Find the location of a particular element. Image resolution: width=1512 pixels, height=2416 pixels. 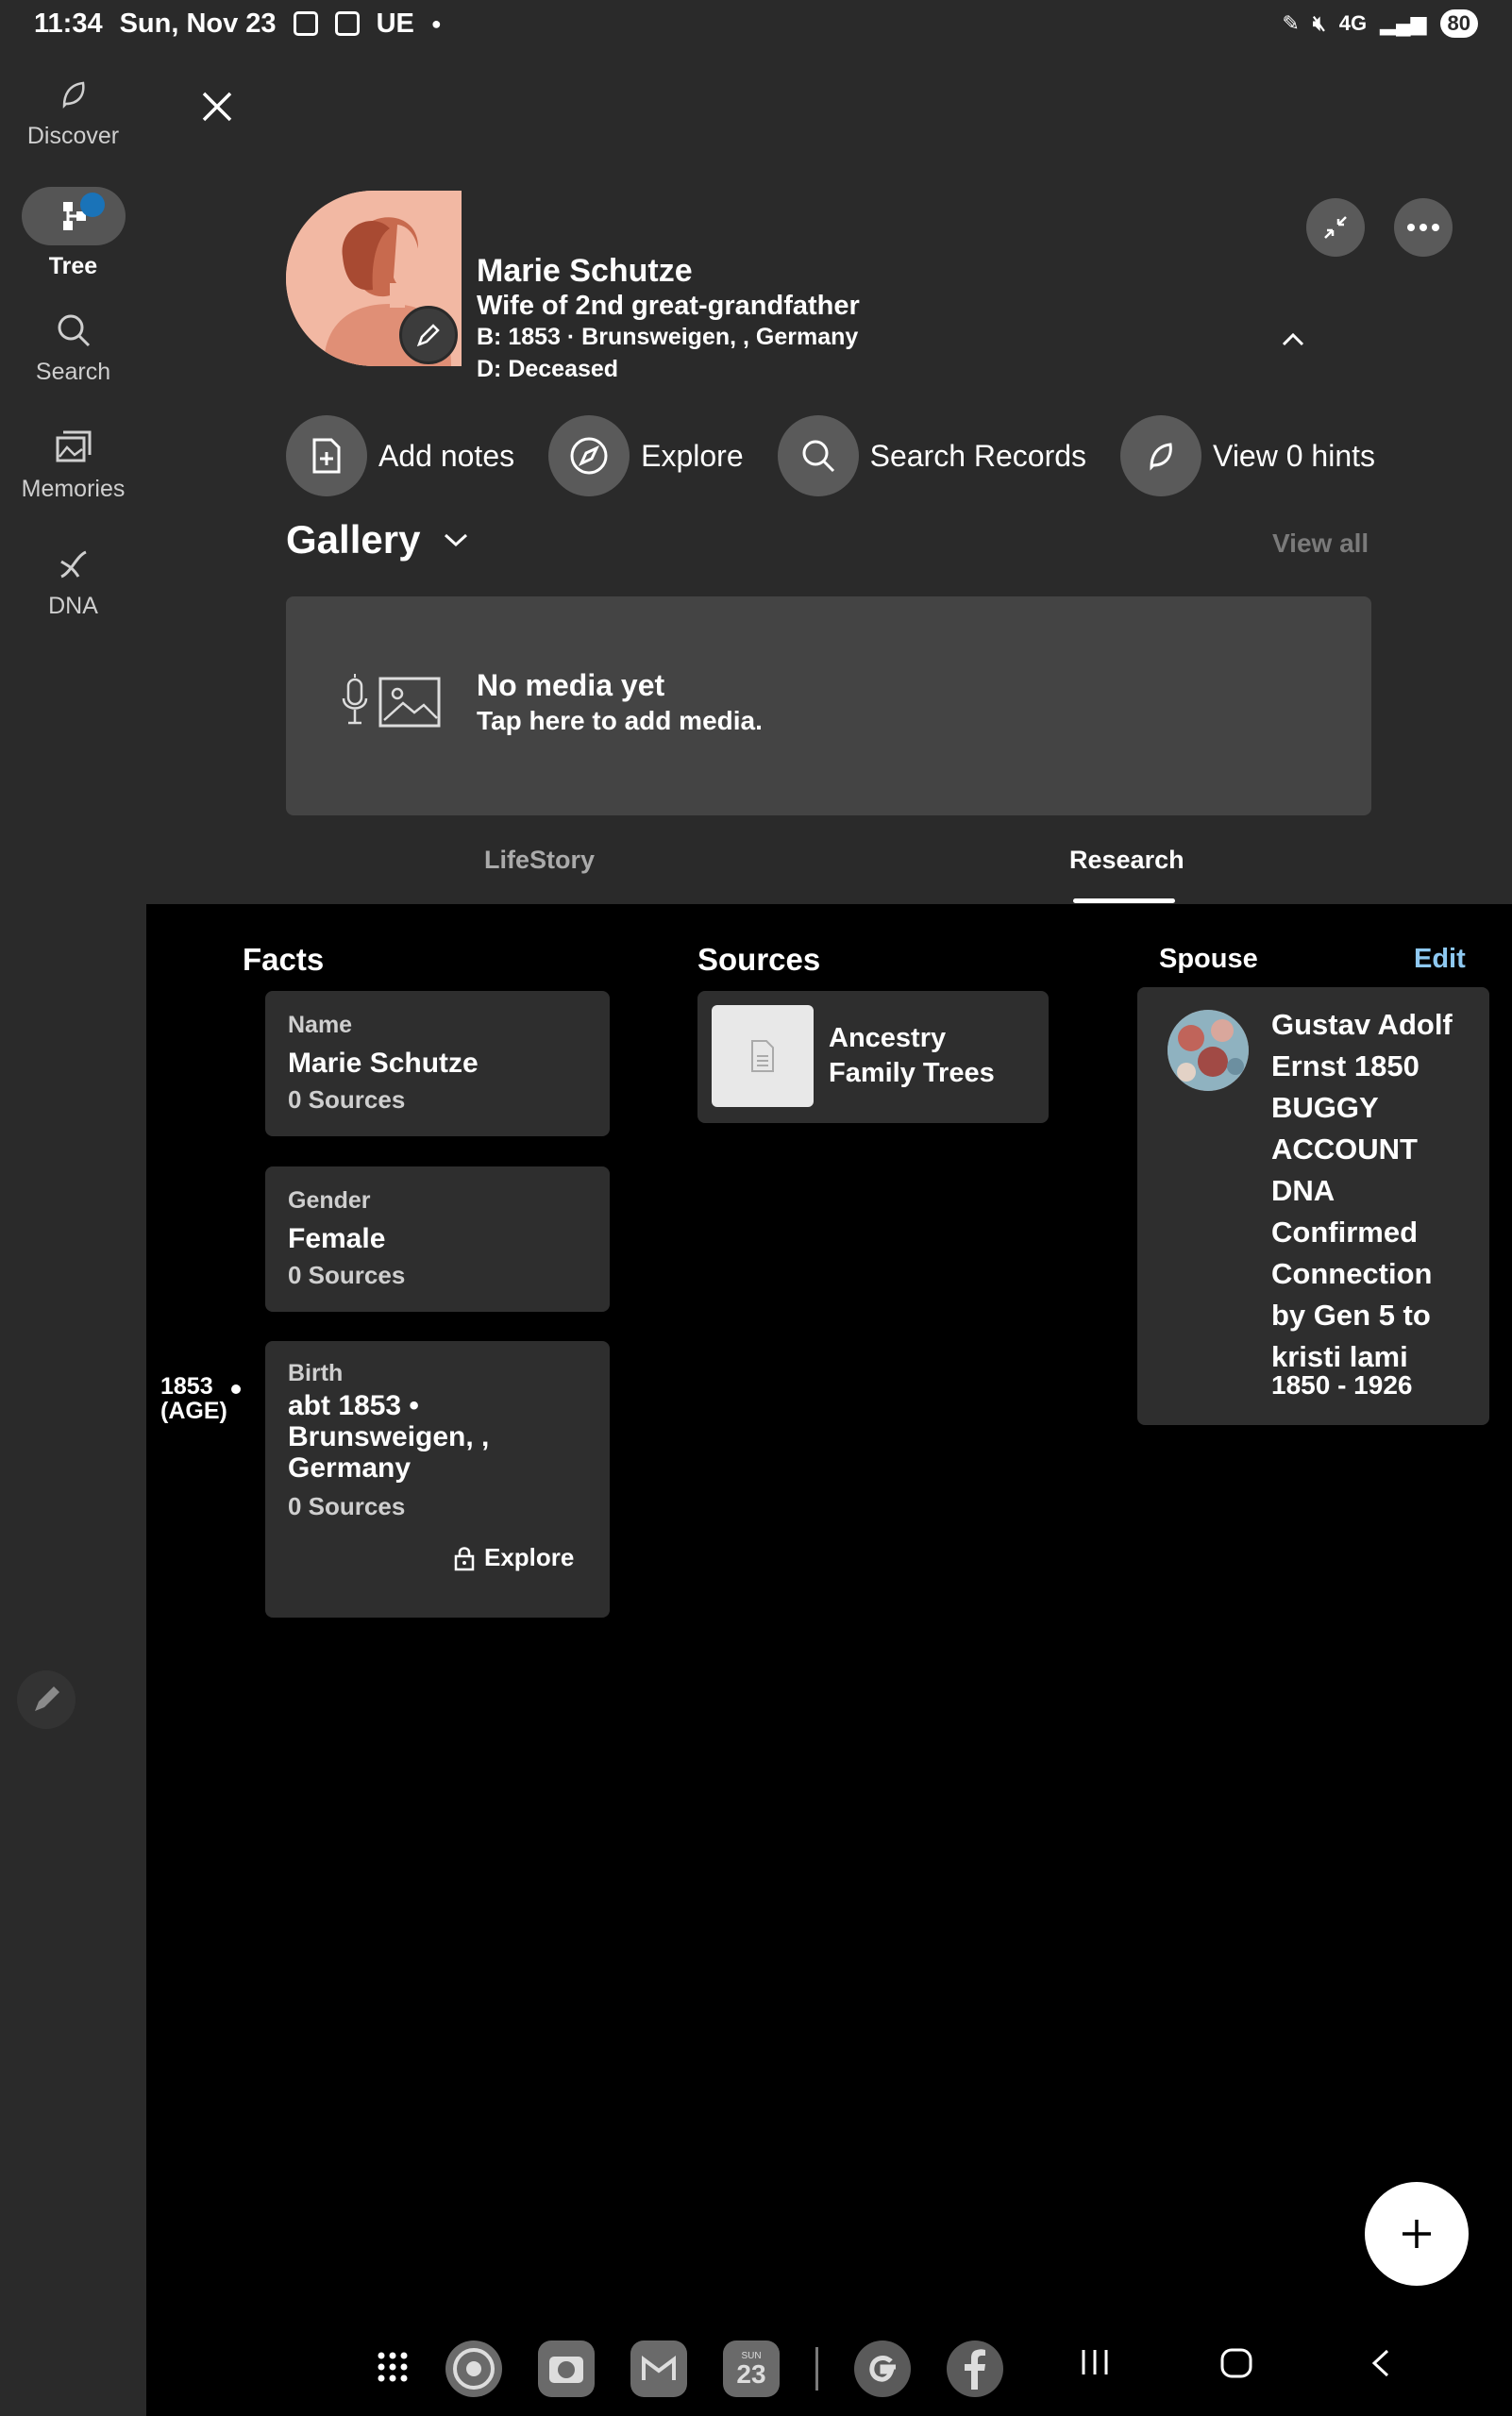

recents-button is located at coordinates (1095, 2364).